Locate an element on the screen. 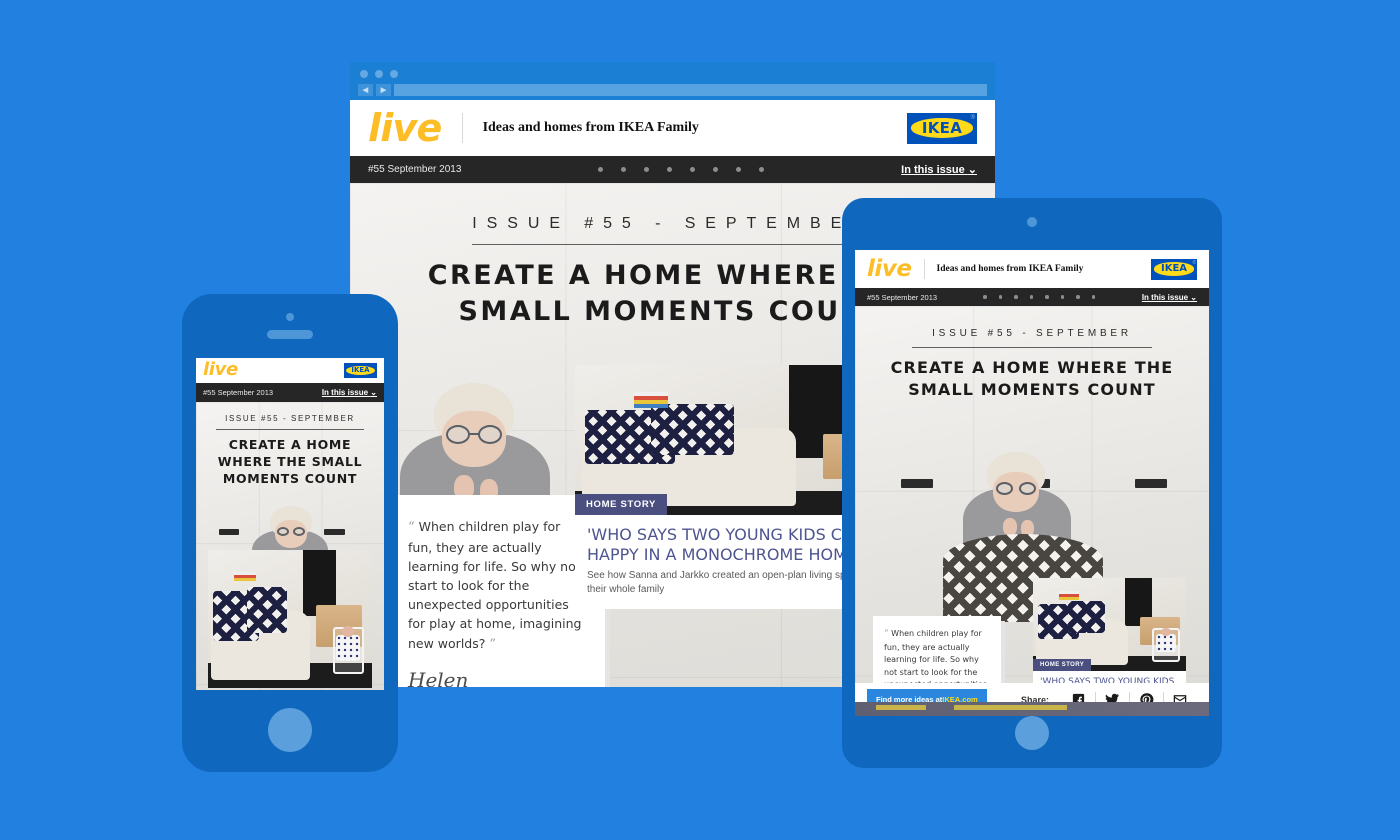  back-icon: ◀ is located at coordinates (365, 90).